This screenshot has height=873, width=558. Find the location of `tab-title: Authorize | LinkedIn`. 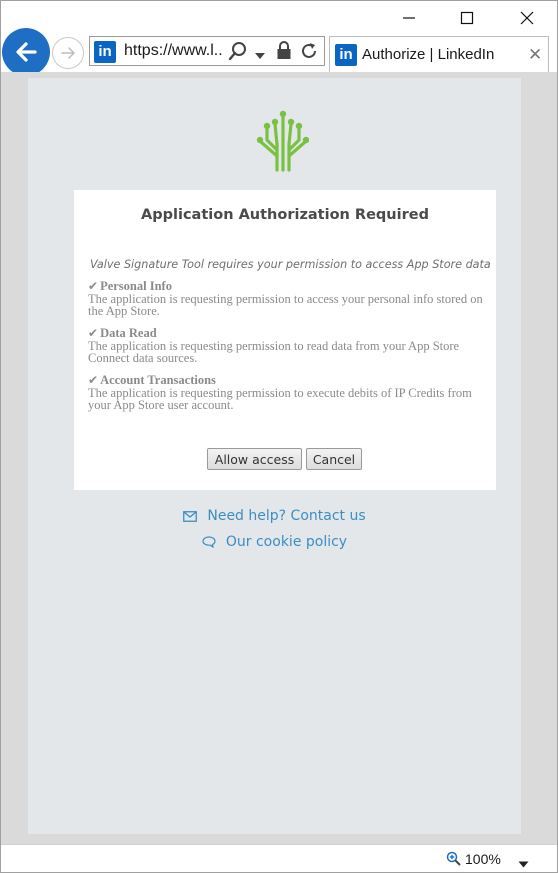

tab-title: Authorize | LinkedIn is located at coordinates (428, 54).